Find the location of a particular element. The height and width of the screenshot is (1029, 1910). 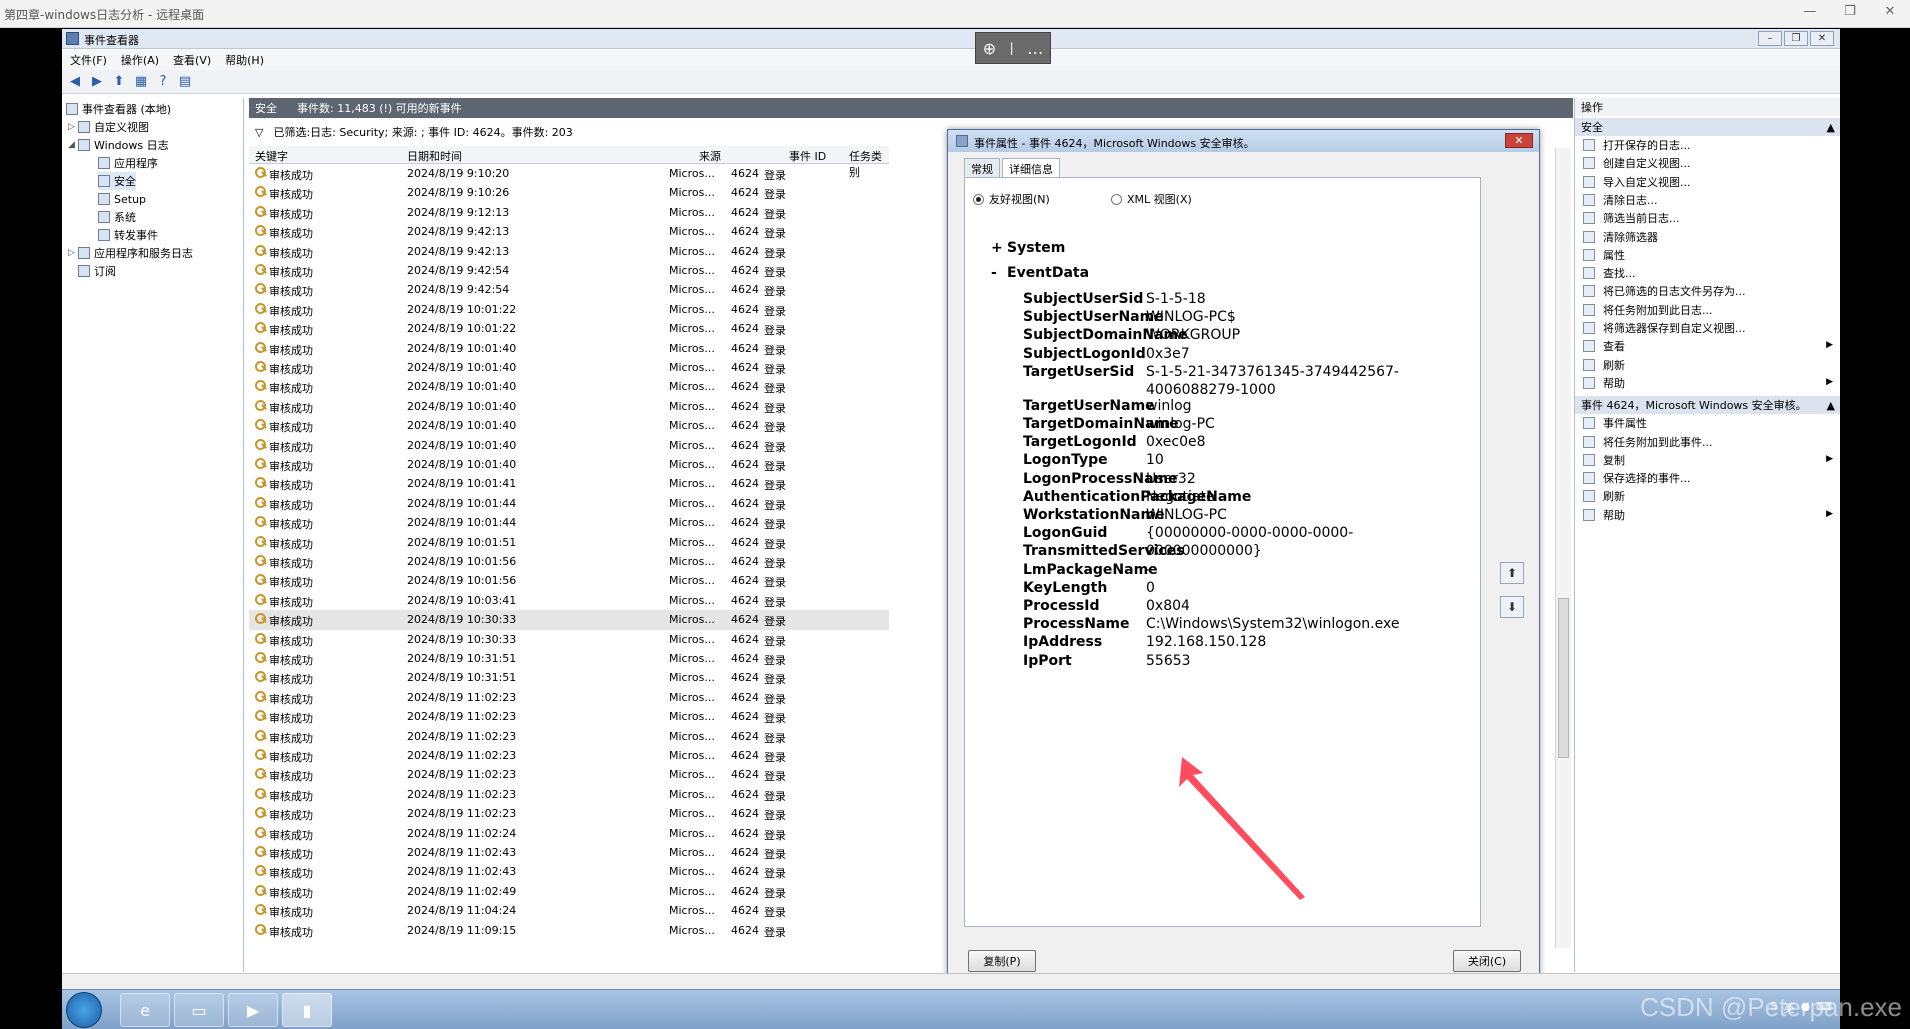

tab-details: 详细信息 is located at coordinates (1031, 168).